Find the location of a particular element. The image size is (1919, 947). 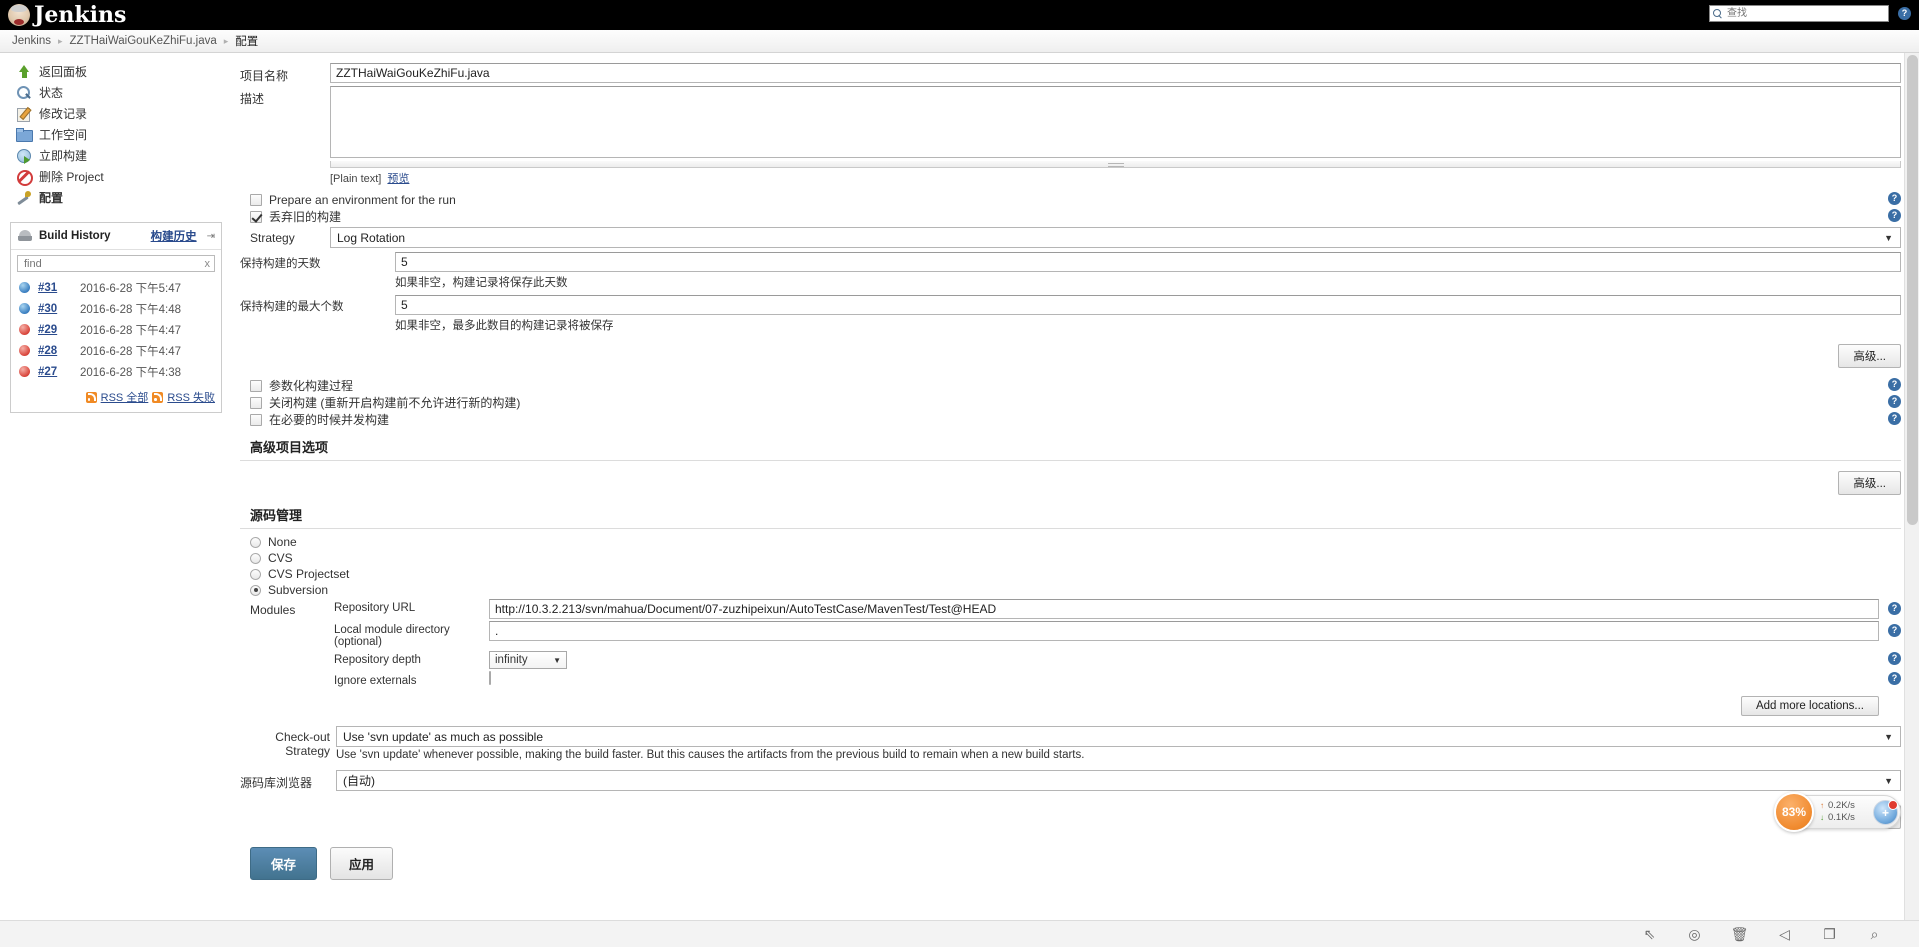

build-number: #27 is located at coordinates (55, 372).